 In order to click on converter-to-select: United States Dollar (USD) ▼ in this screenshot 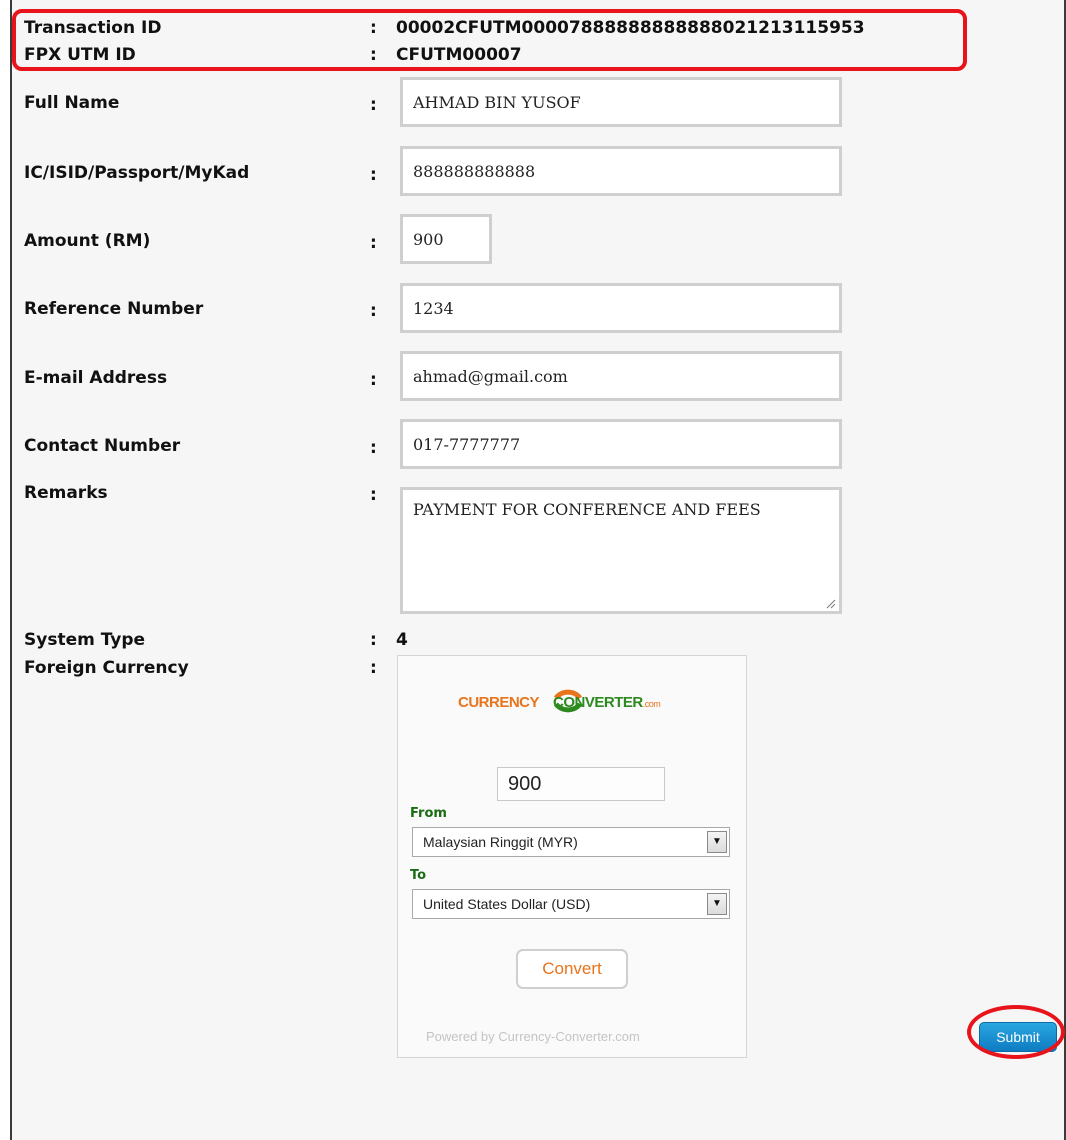, I will do `click(571, 904)`.